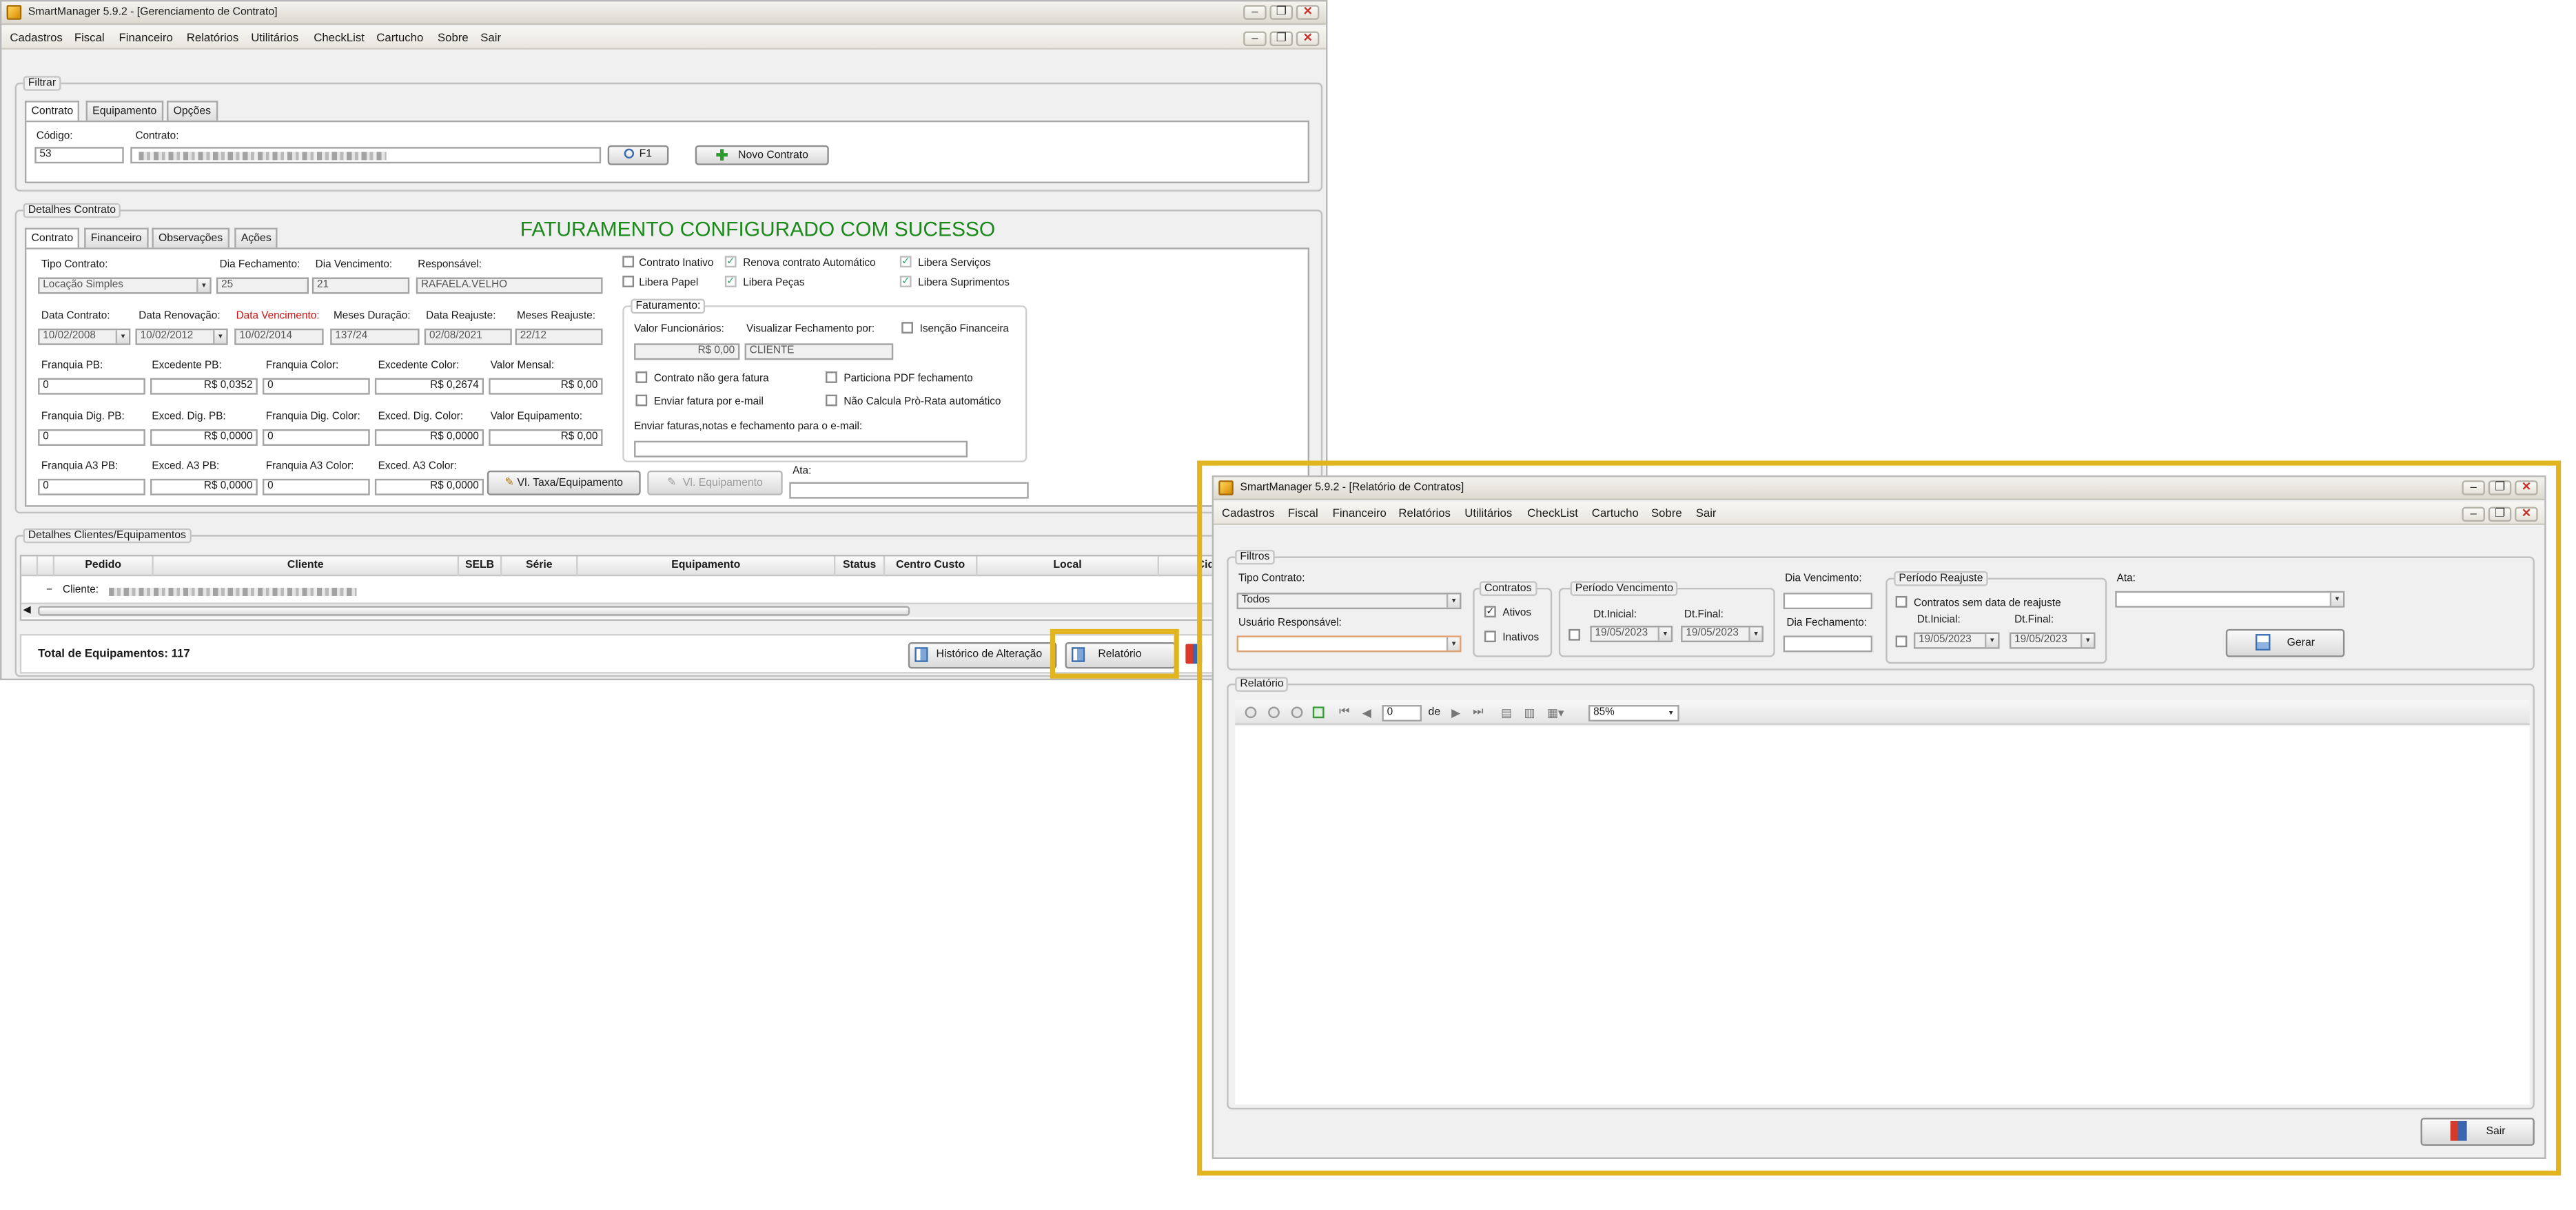  I want to click on responsavel-input: RAFAELA.VELHO, so click(509, 285).